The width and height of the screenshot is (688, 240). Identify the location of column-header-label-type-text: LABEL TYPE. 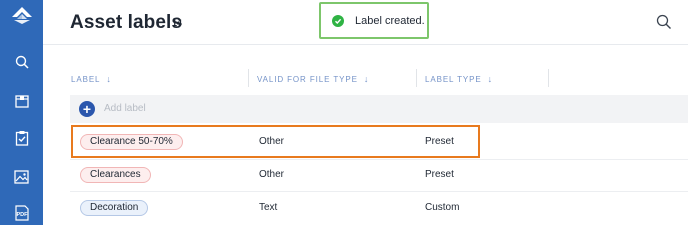
(453, 79).